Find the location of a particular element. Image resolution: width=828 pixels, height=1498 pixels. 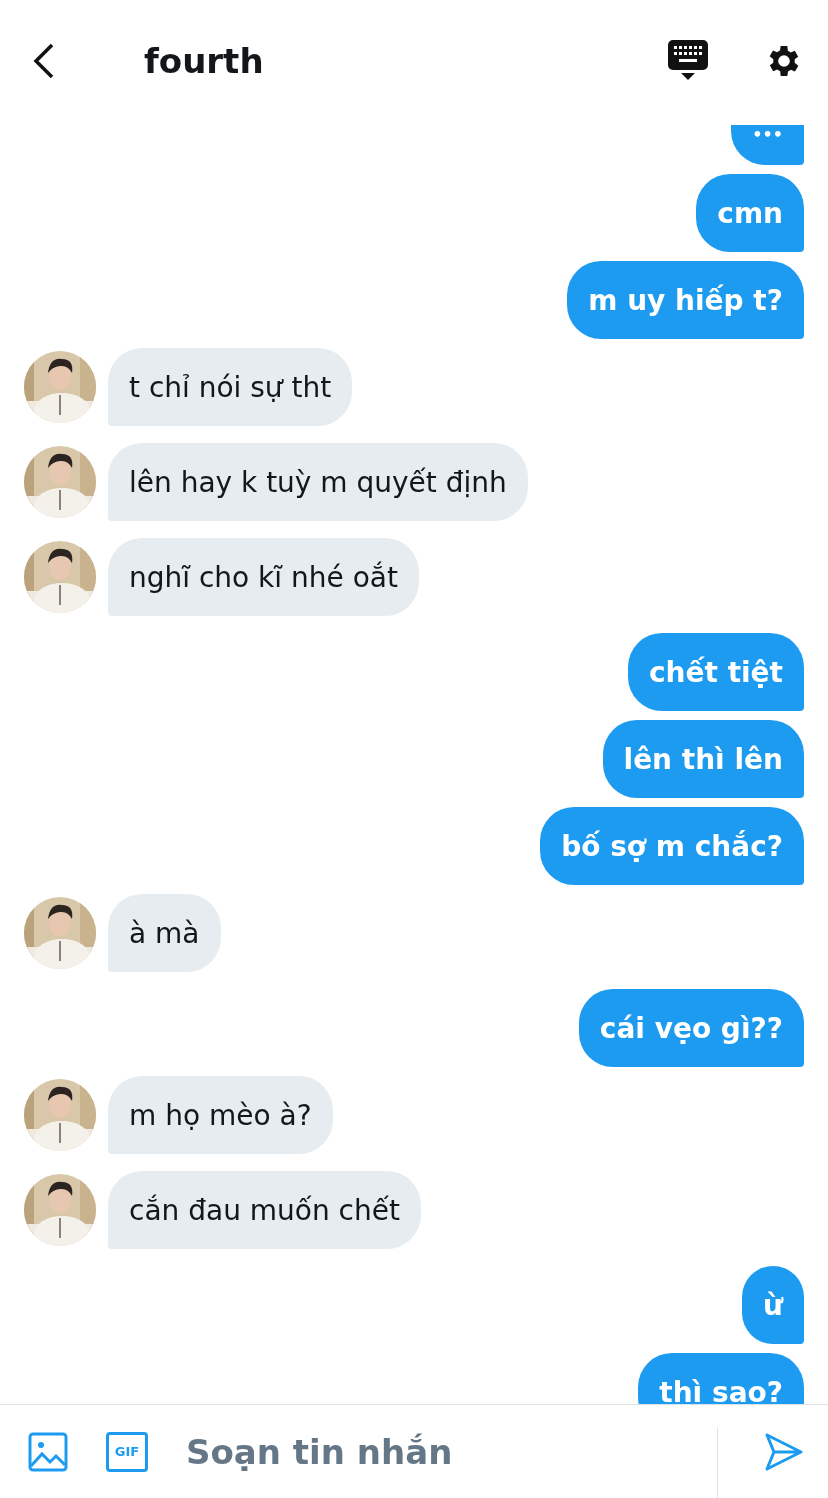

sent-message: bố sợ m chắc? is located at coordinates (672, 846).